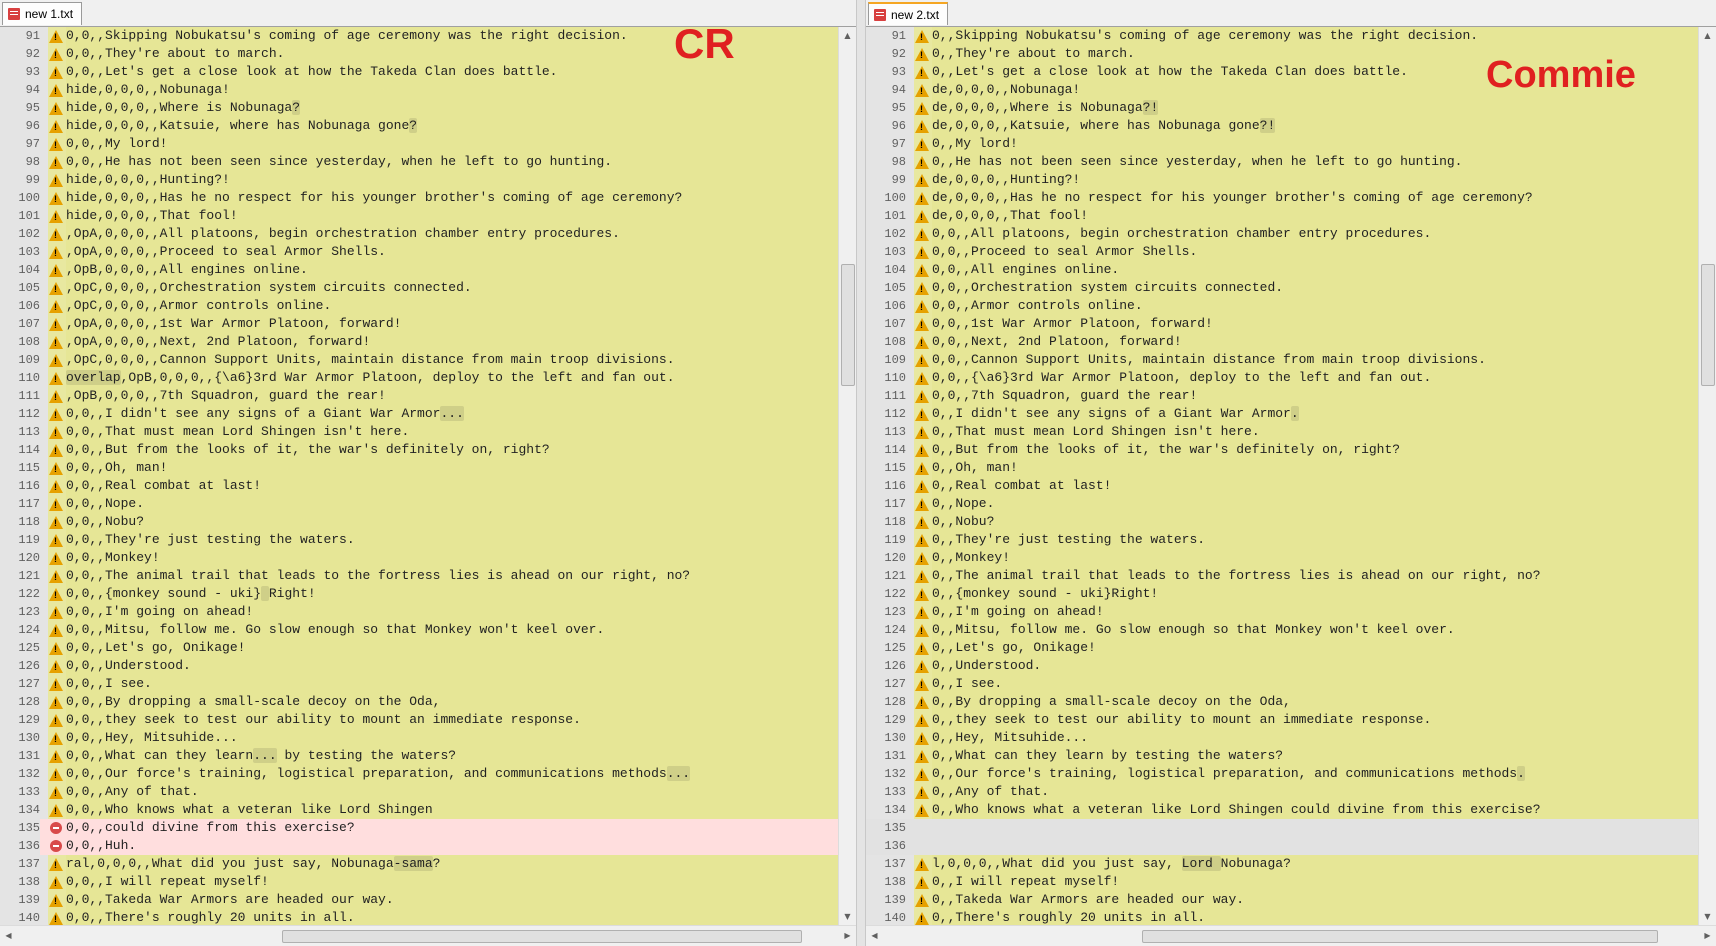  Describe the element at coordinates (419, 216) in the screenshot. I see `text-line: 101 hide,0,0,0,,That fool!` at that location.